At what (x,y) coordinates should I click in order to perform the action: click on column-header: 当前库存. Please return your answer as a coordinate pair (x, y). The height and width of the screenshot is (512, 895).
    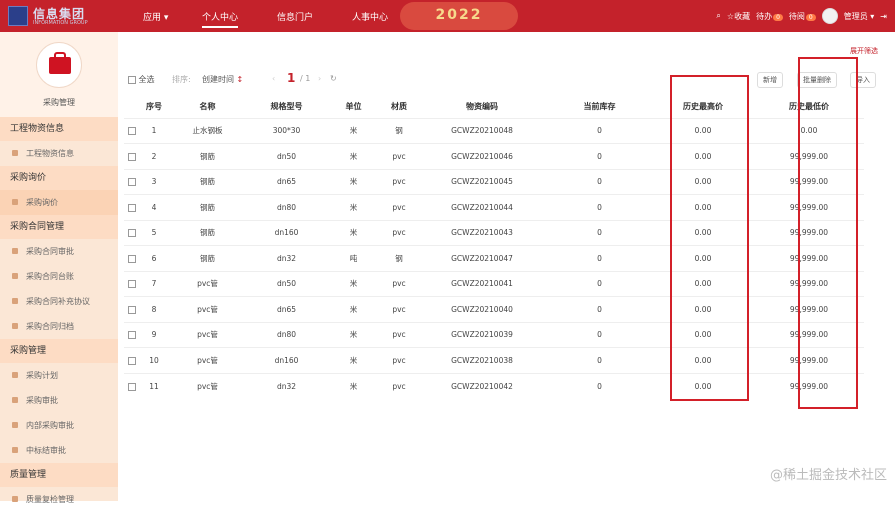
    Looking at the image, I should click on (599, 107).